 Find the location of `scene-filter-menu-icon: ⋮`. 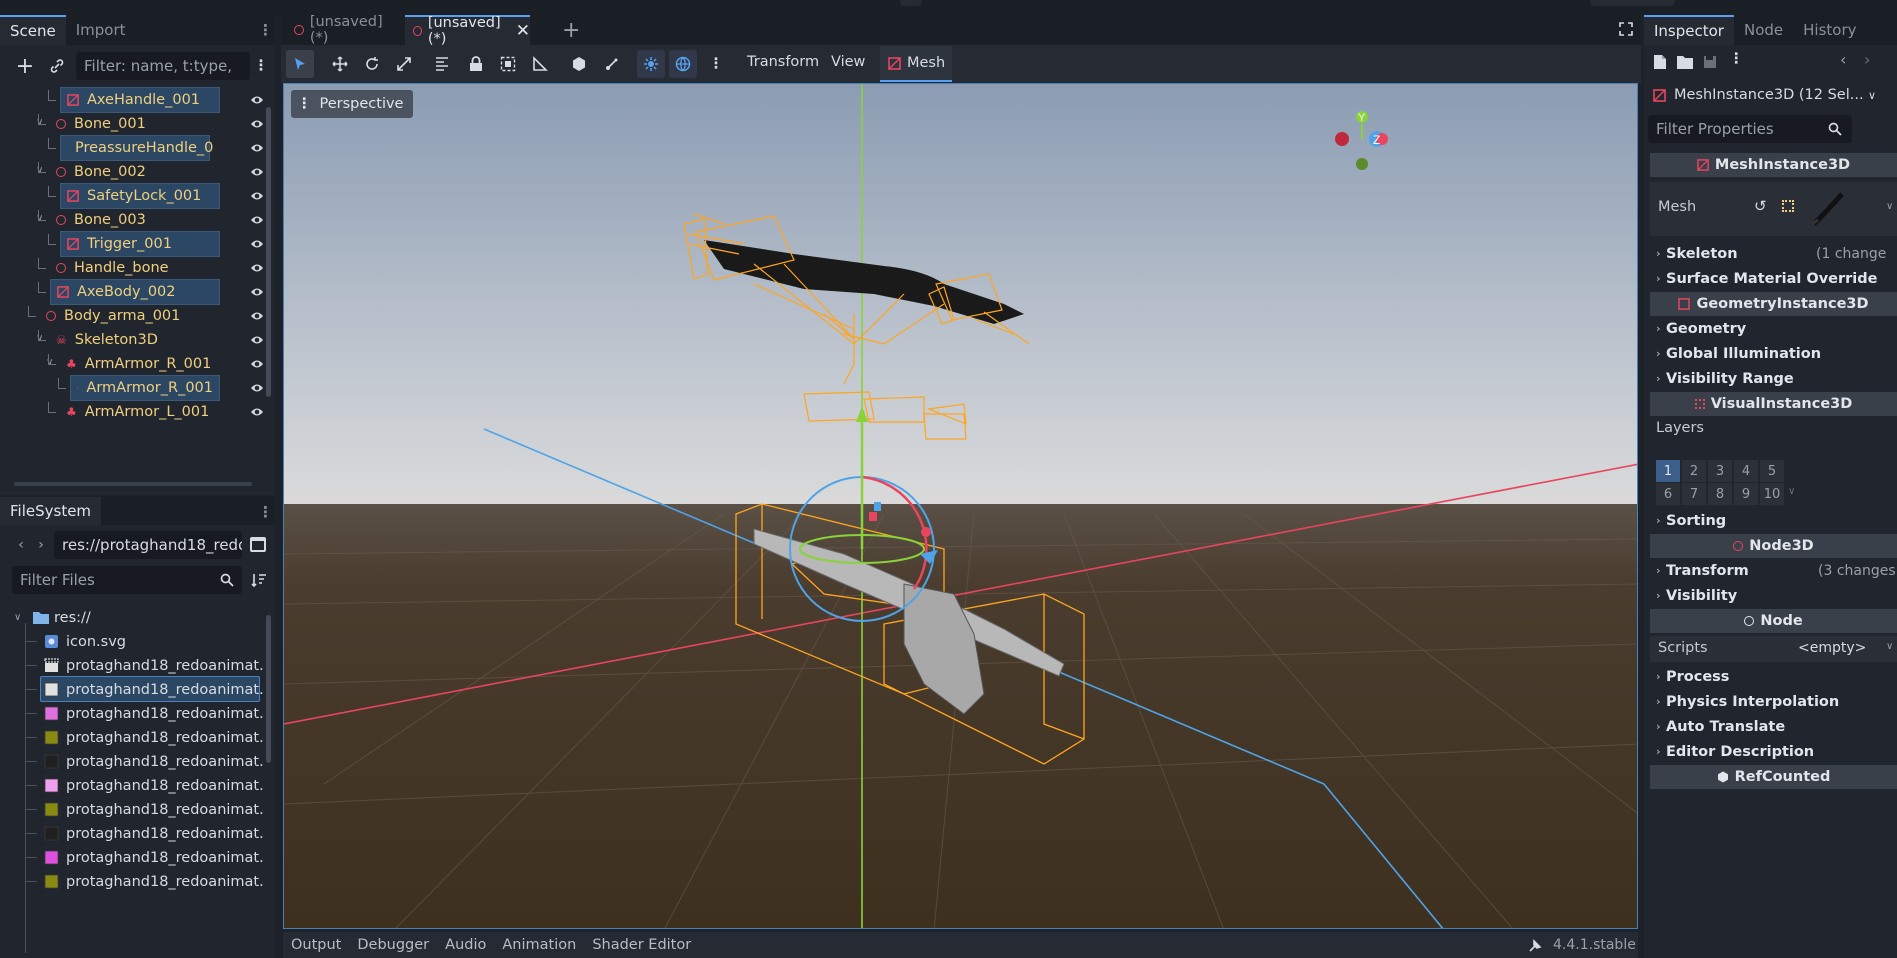

scene-filter-menu-icon: ⋮ is located at coordinates (261, 66).